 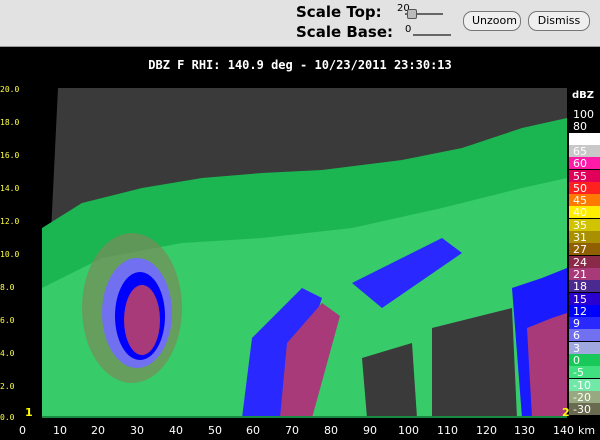 I want to click on legend-label: 45, so click(x=580, y=201).